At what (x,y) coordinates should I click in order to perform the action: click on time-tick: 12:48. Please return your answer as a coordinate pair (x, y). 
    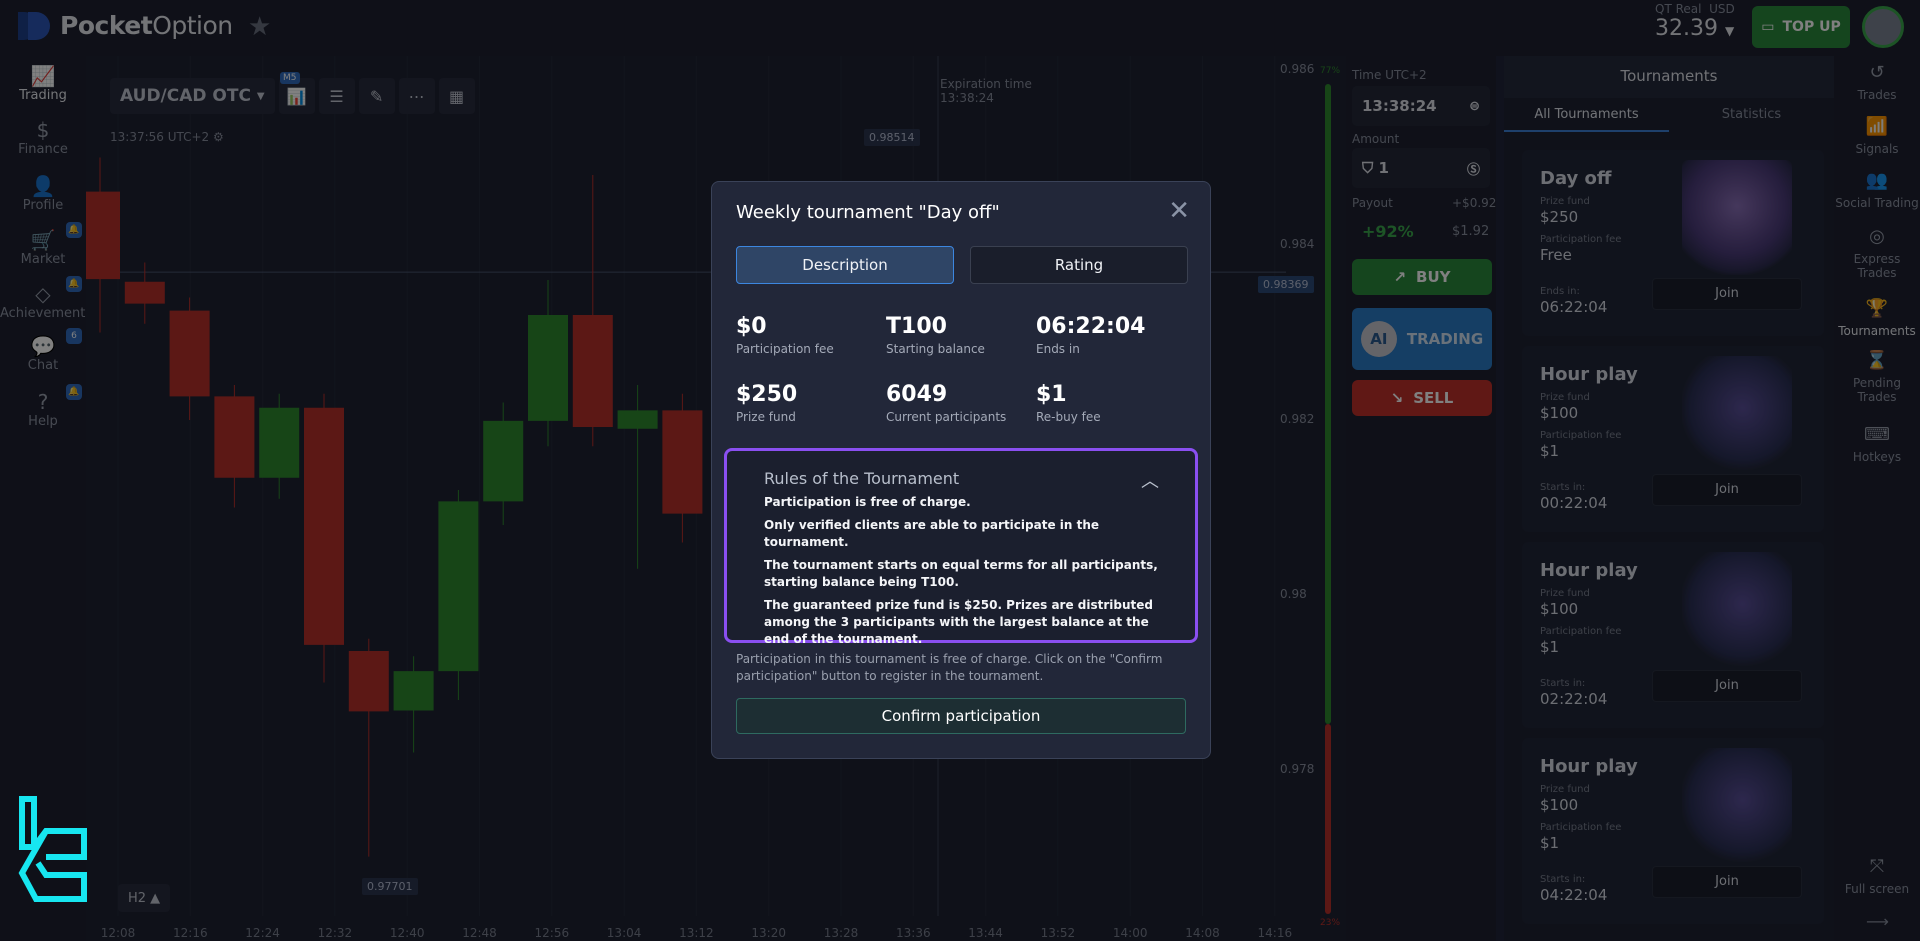
    Looking at the image, I should click on (479, 933).